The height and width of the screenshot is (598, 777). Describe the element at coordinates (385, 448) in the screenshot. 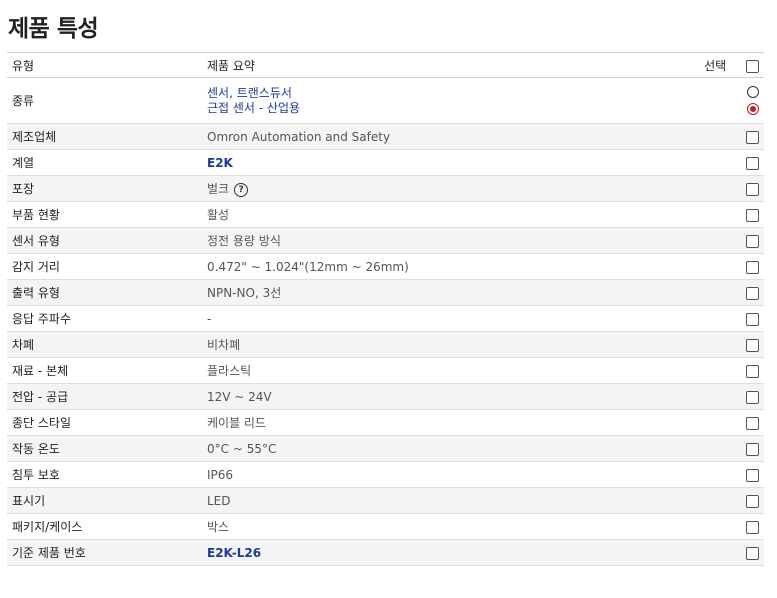

I see `table-row: 작동 온도 0°C ~ 55°C` at that location.